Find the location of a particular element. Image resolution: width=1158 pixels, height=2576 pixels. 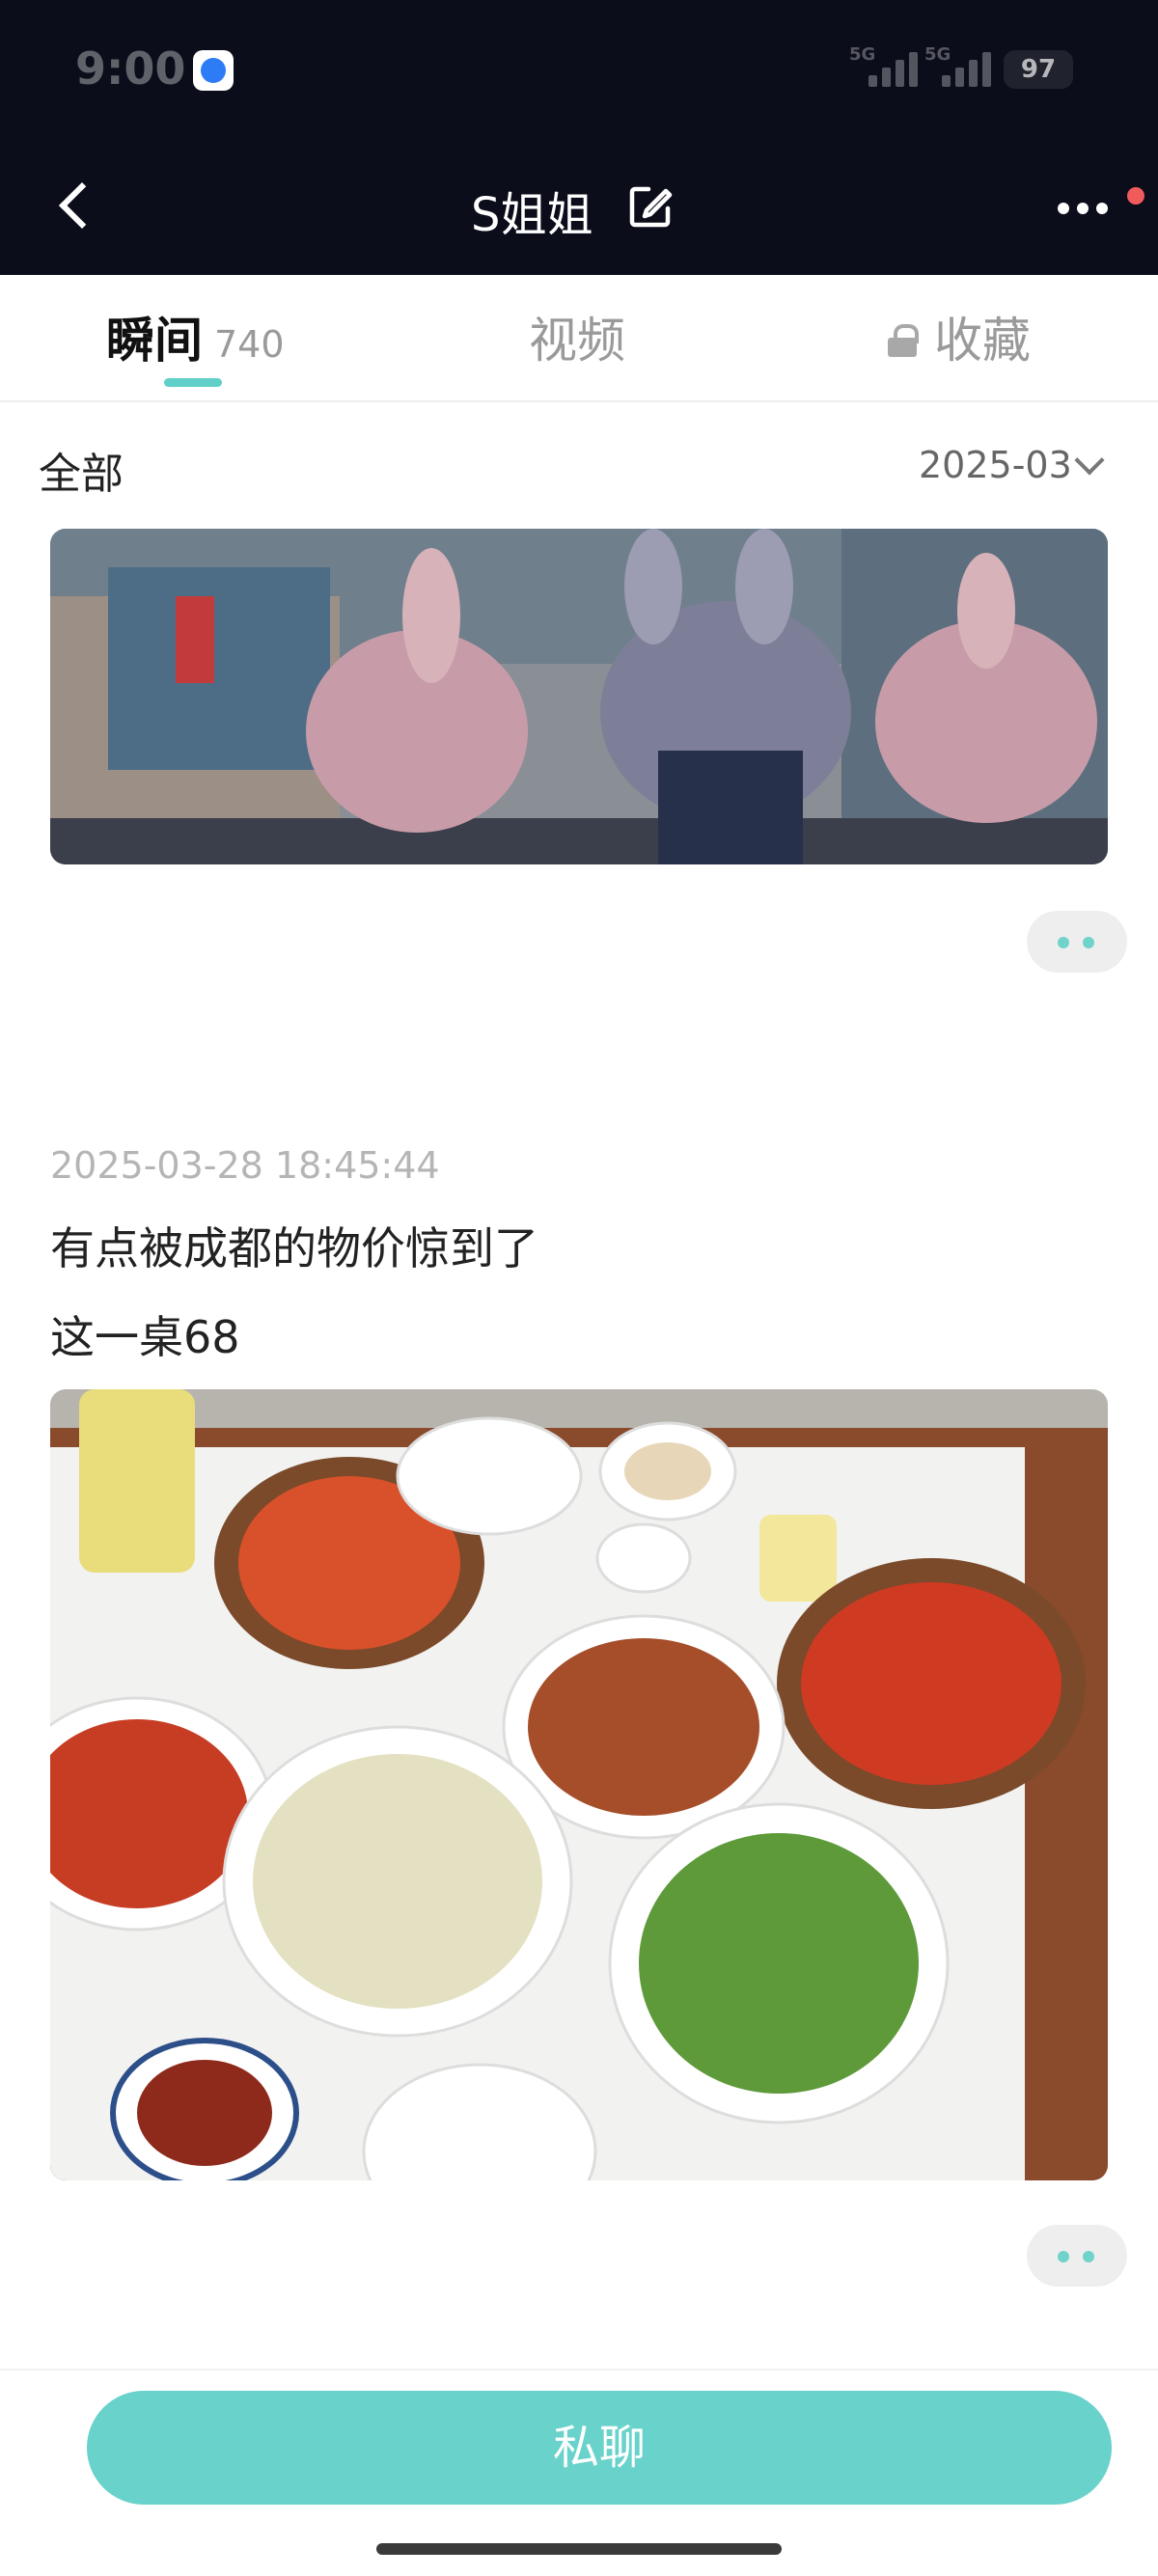

tab-favorites: 收藏 is located at coordinates (959, 336).